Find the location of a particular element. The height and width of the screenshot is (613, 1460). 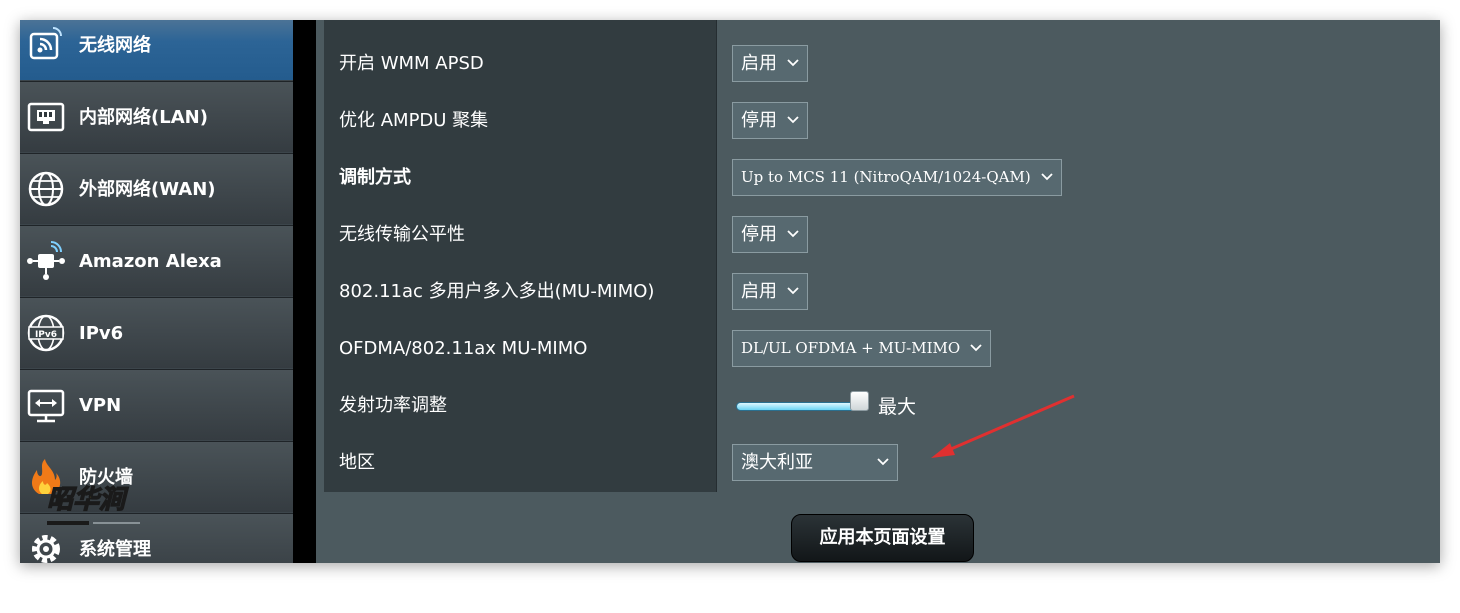

table-row: 地区 澳大利亚 is located at coordinates (882, 463).